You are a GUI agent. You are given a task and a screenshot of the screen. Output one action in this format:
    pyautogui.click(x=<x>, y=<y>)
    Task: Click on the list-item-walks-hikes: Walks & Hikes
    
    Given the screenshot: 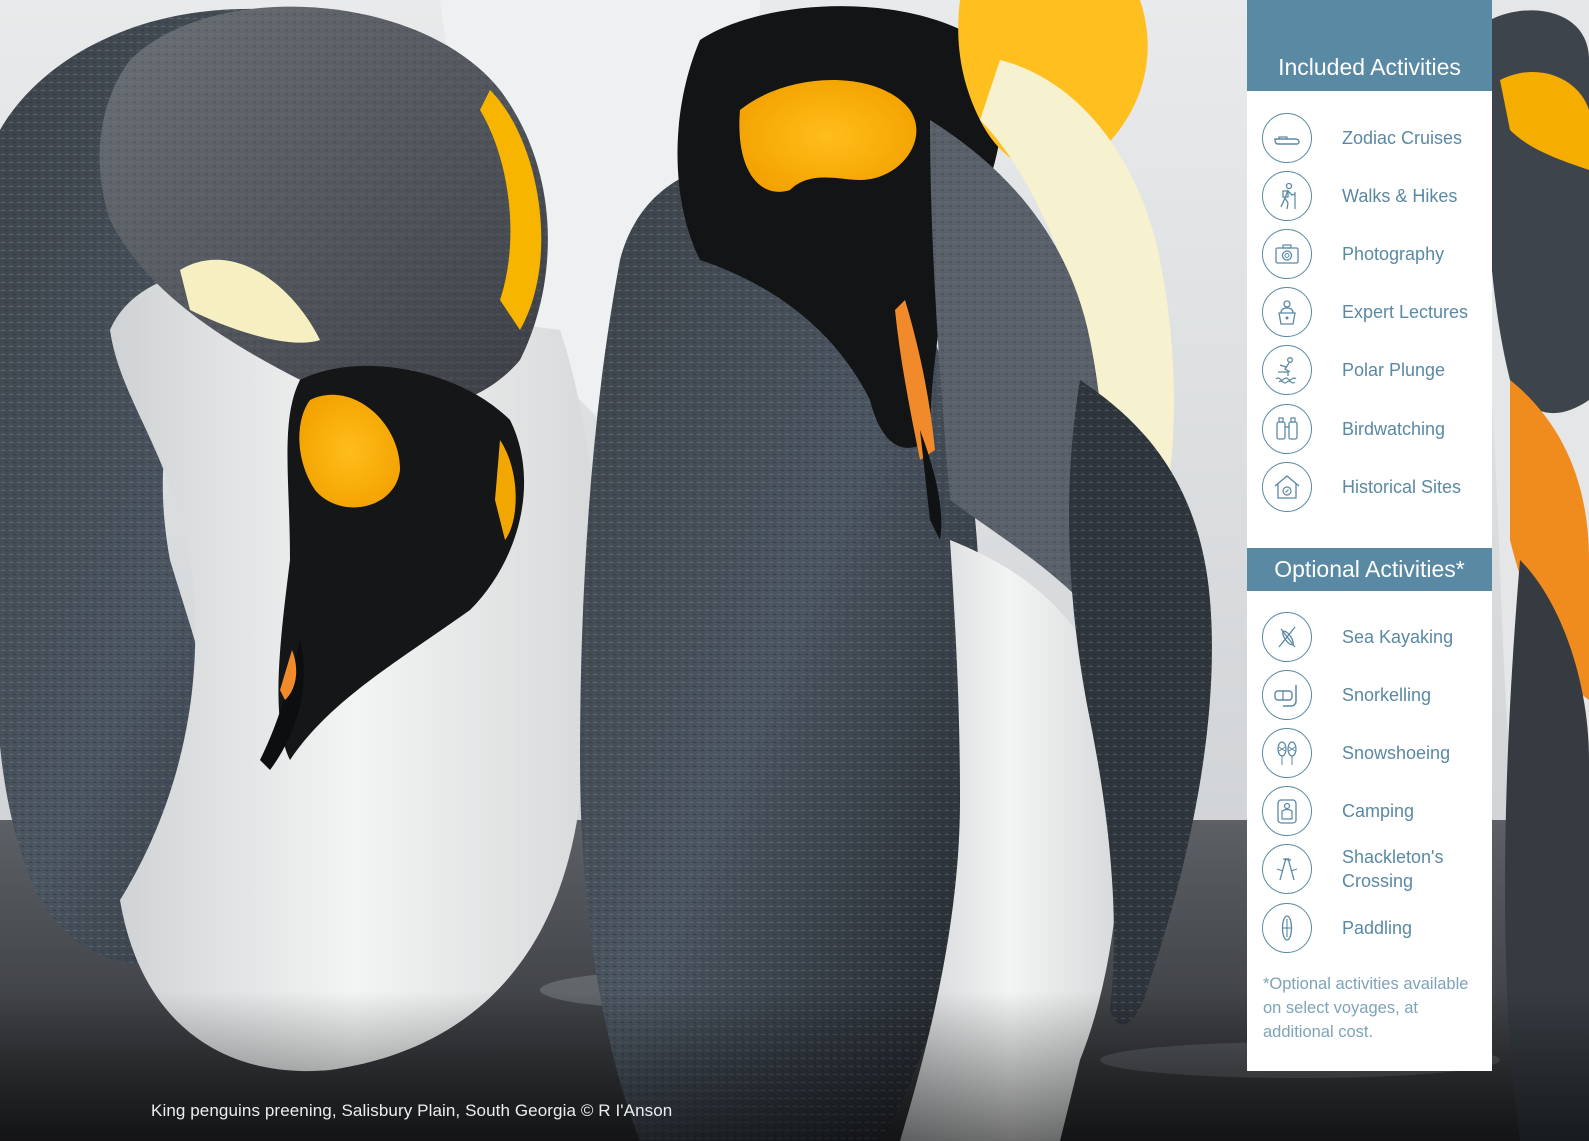 What is the action you would take?
    pyautogui.click(x=1369, y=196)
    